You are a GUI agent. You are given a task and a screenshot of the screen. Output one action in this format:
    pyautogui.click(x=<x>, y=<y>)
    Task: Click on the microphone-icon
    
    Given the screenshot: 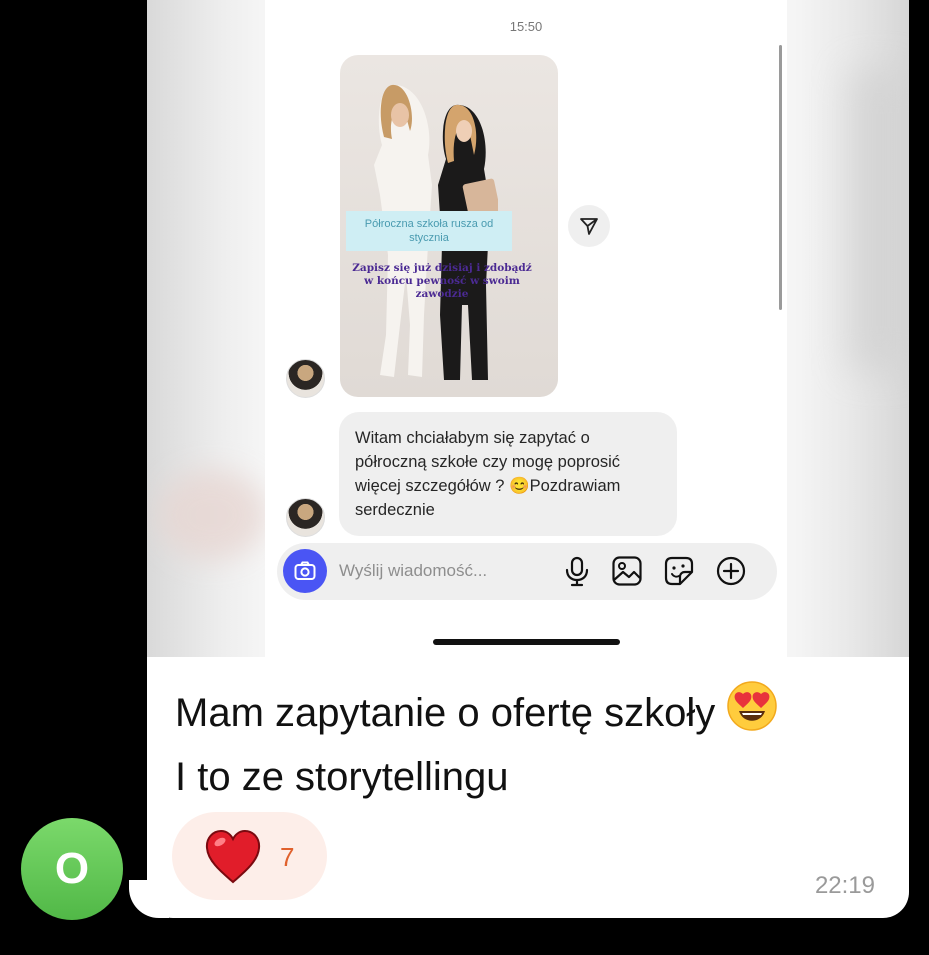 What is the action you would take?
    pyautogui.click(x=577, y=571)
    